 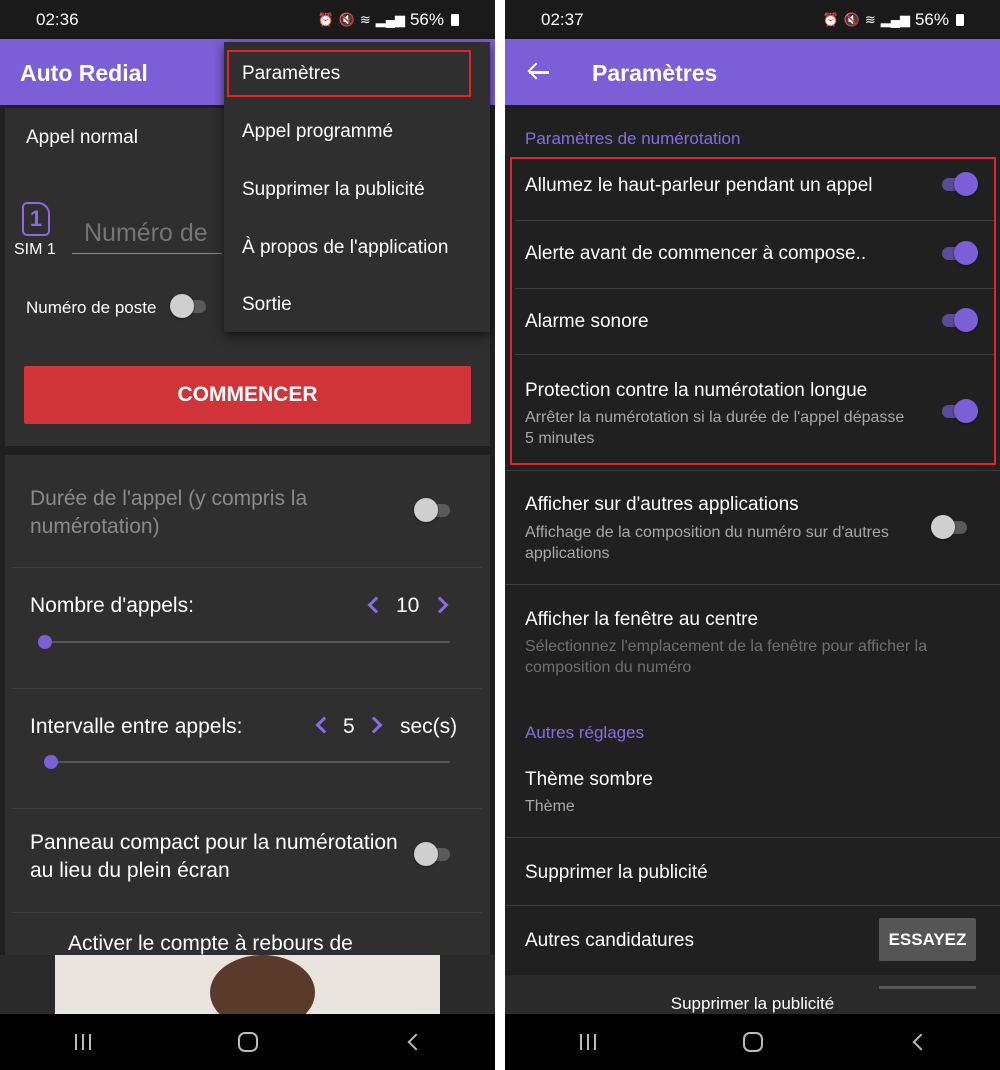 What do you see at coordinates (752, 1003) in the screenshot?
I see `remove-ads-banner-label: Supprimer la publicité` at bounding box center [752, 1003].